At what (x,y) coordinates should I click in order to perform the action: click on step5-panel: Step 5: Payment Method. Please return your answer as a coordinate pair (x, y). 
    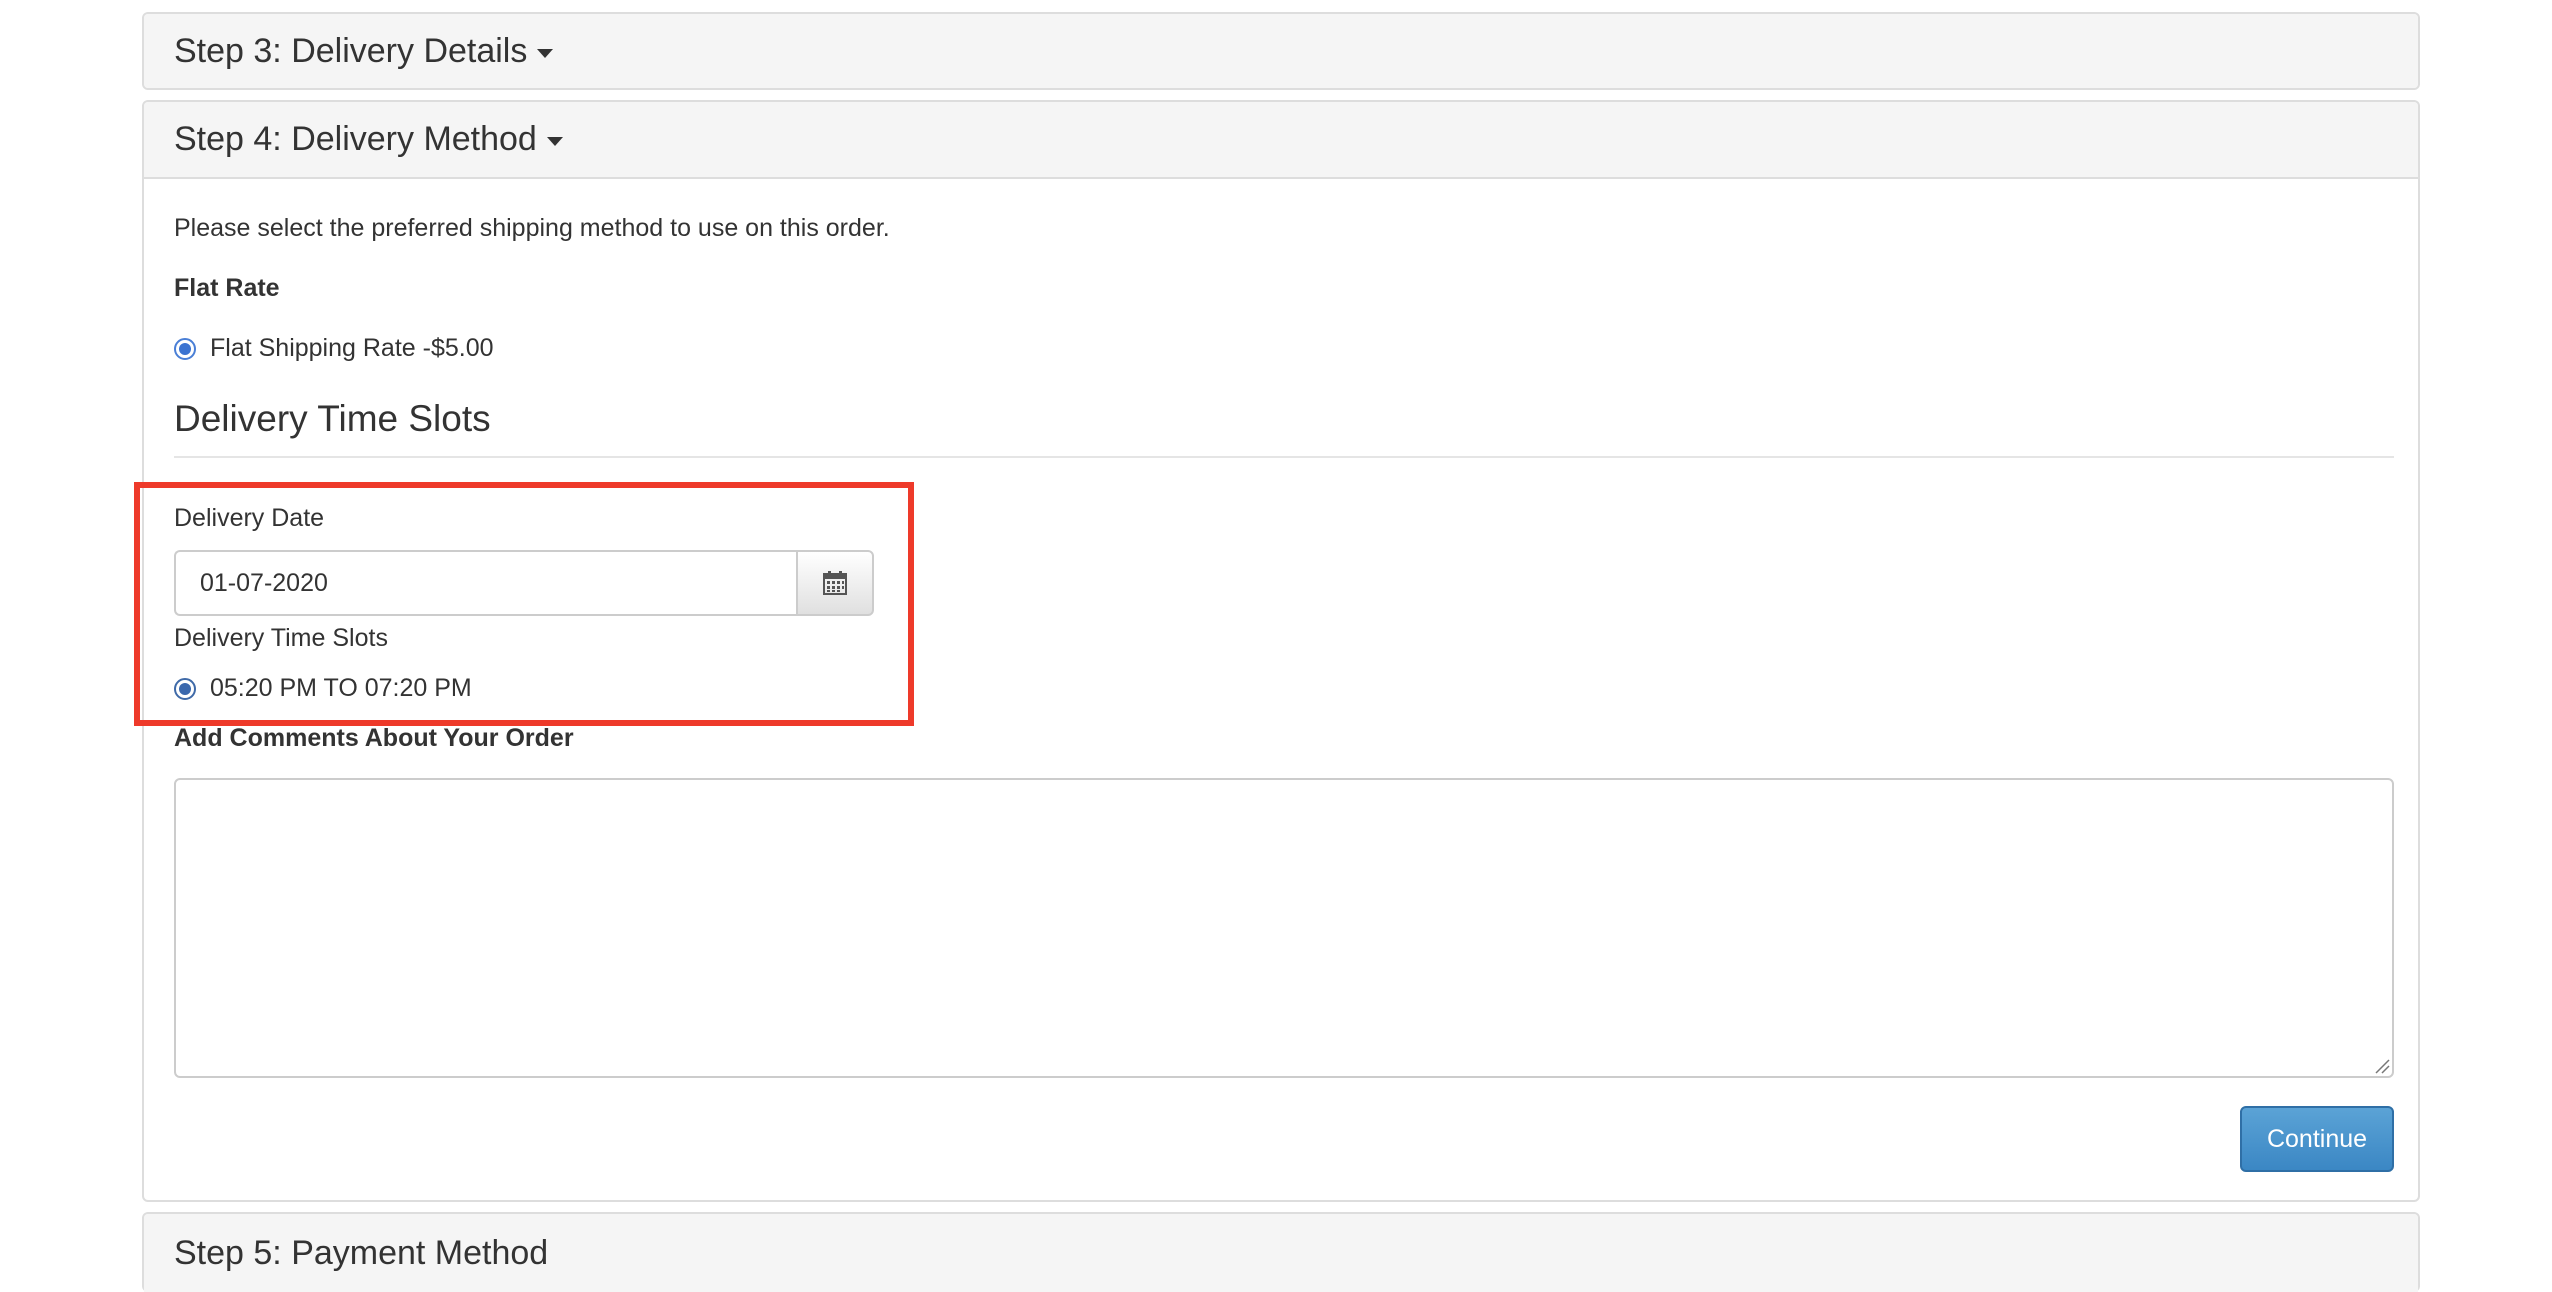
    Looking at the image, I should click on (1281, 1252).